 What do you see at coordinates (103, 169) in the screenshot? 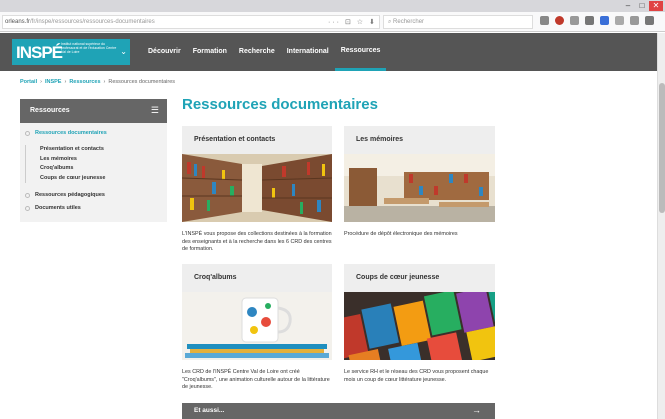
I see `sidebar-subitem-croqalbums: Croq'albums` at bounding box center [103, 169].